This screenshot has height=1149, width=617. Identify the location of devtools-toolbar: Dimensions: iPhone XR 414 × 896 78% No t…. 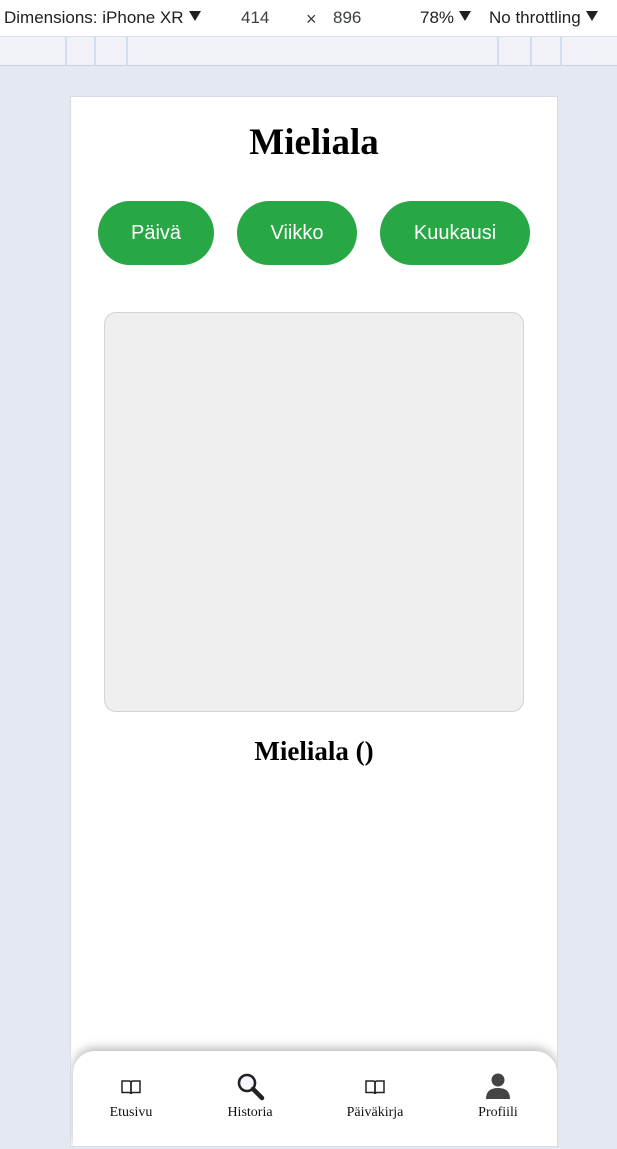
(308, 18).